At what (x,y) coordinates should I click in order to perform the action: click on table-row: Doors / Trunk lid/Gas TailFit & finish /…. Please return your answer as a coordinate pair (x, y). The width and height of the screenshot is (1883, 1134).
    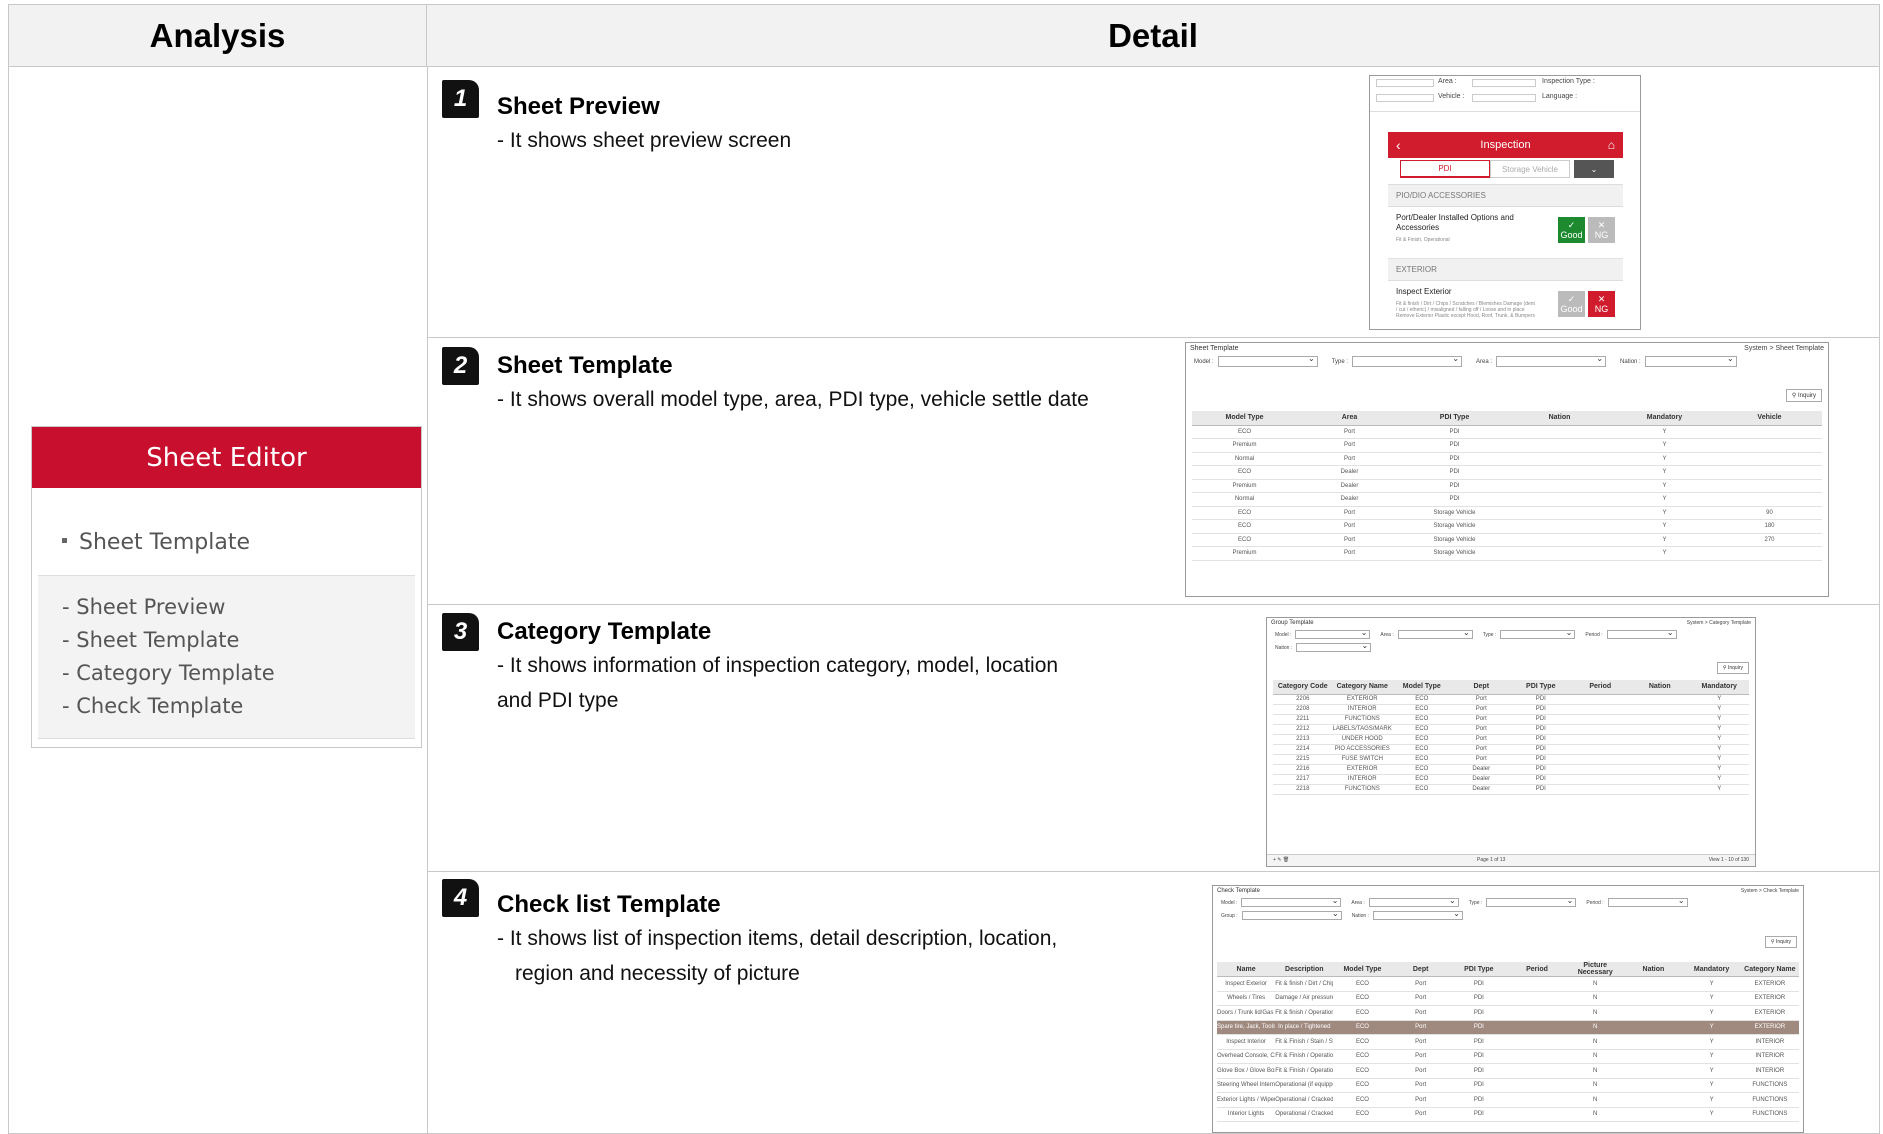
    Looking at the image, I should click on (1508, 1013).